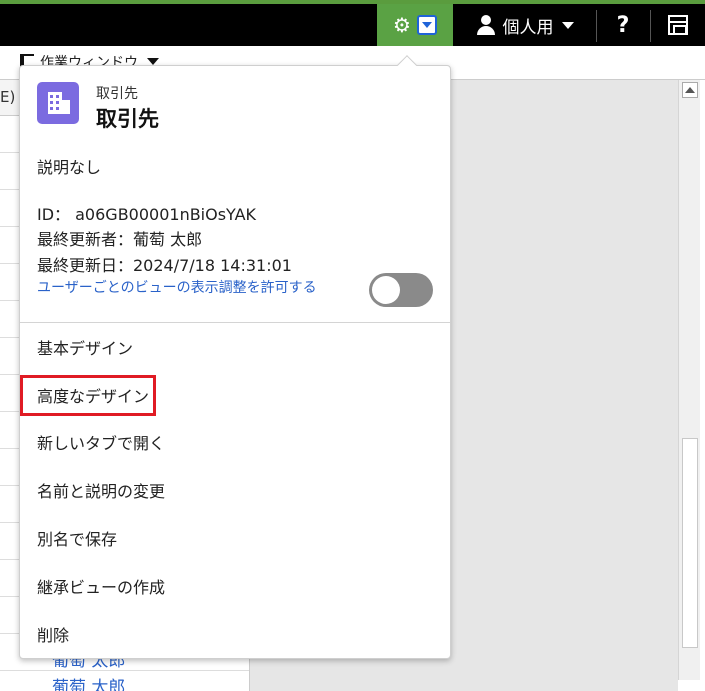 The width and height of the screenshot is (705, 691). Describe the element at coordinates (8, 97) in the screenshot. I see `column-header: E)` at that location.